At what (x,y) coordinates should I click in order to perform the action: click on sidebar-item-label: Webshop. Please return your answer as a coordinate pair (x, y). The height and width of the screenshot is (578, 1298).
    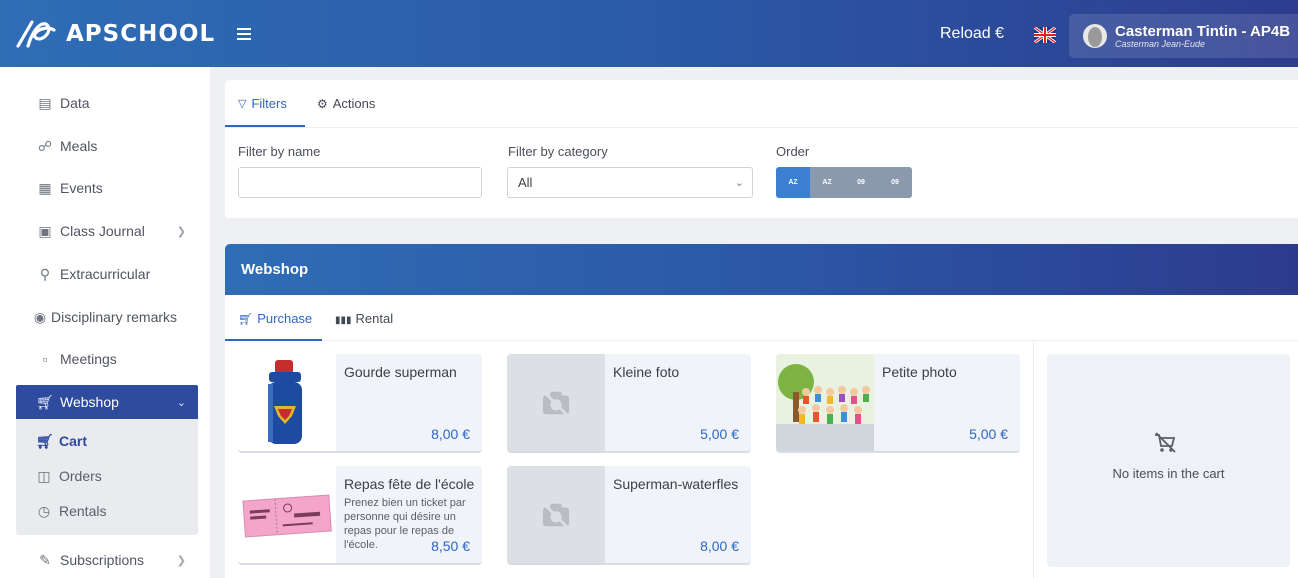
    Looking at the image, I should click on (89, 402).